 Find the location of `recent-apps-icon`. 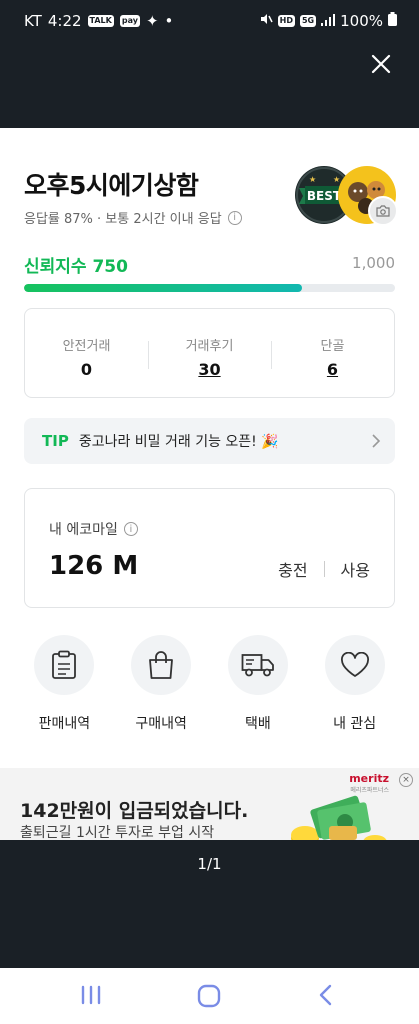

recent-apps-icon is located at coordinates (91, 995).